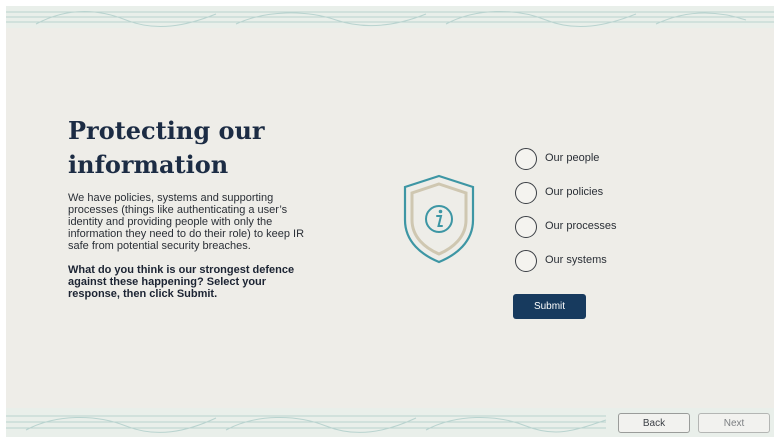 Image resolution: width=774 pixels, height=437 pixels. I want to click on option-label: Our systems, so click(576, 260).